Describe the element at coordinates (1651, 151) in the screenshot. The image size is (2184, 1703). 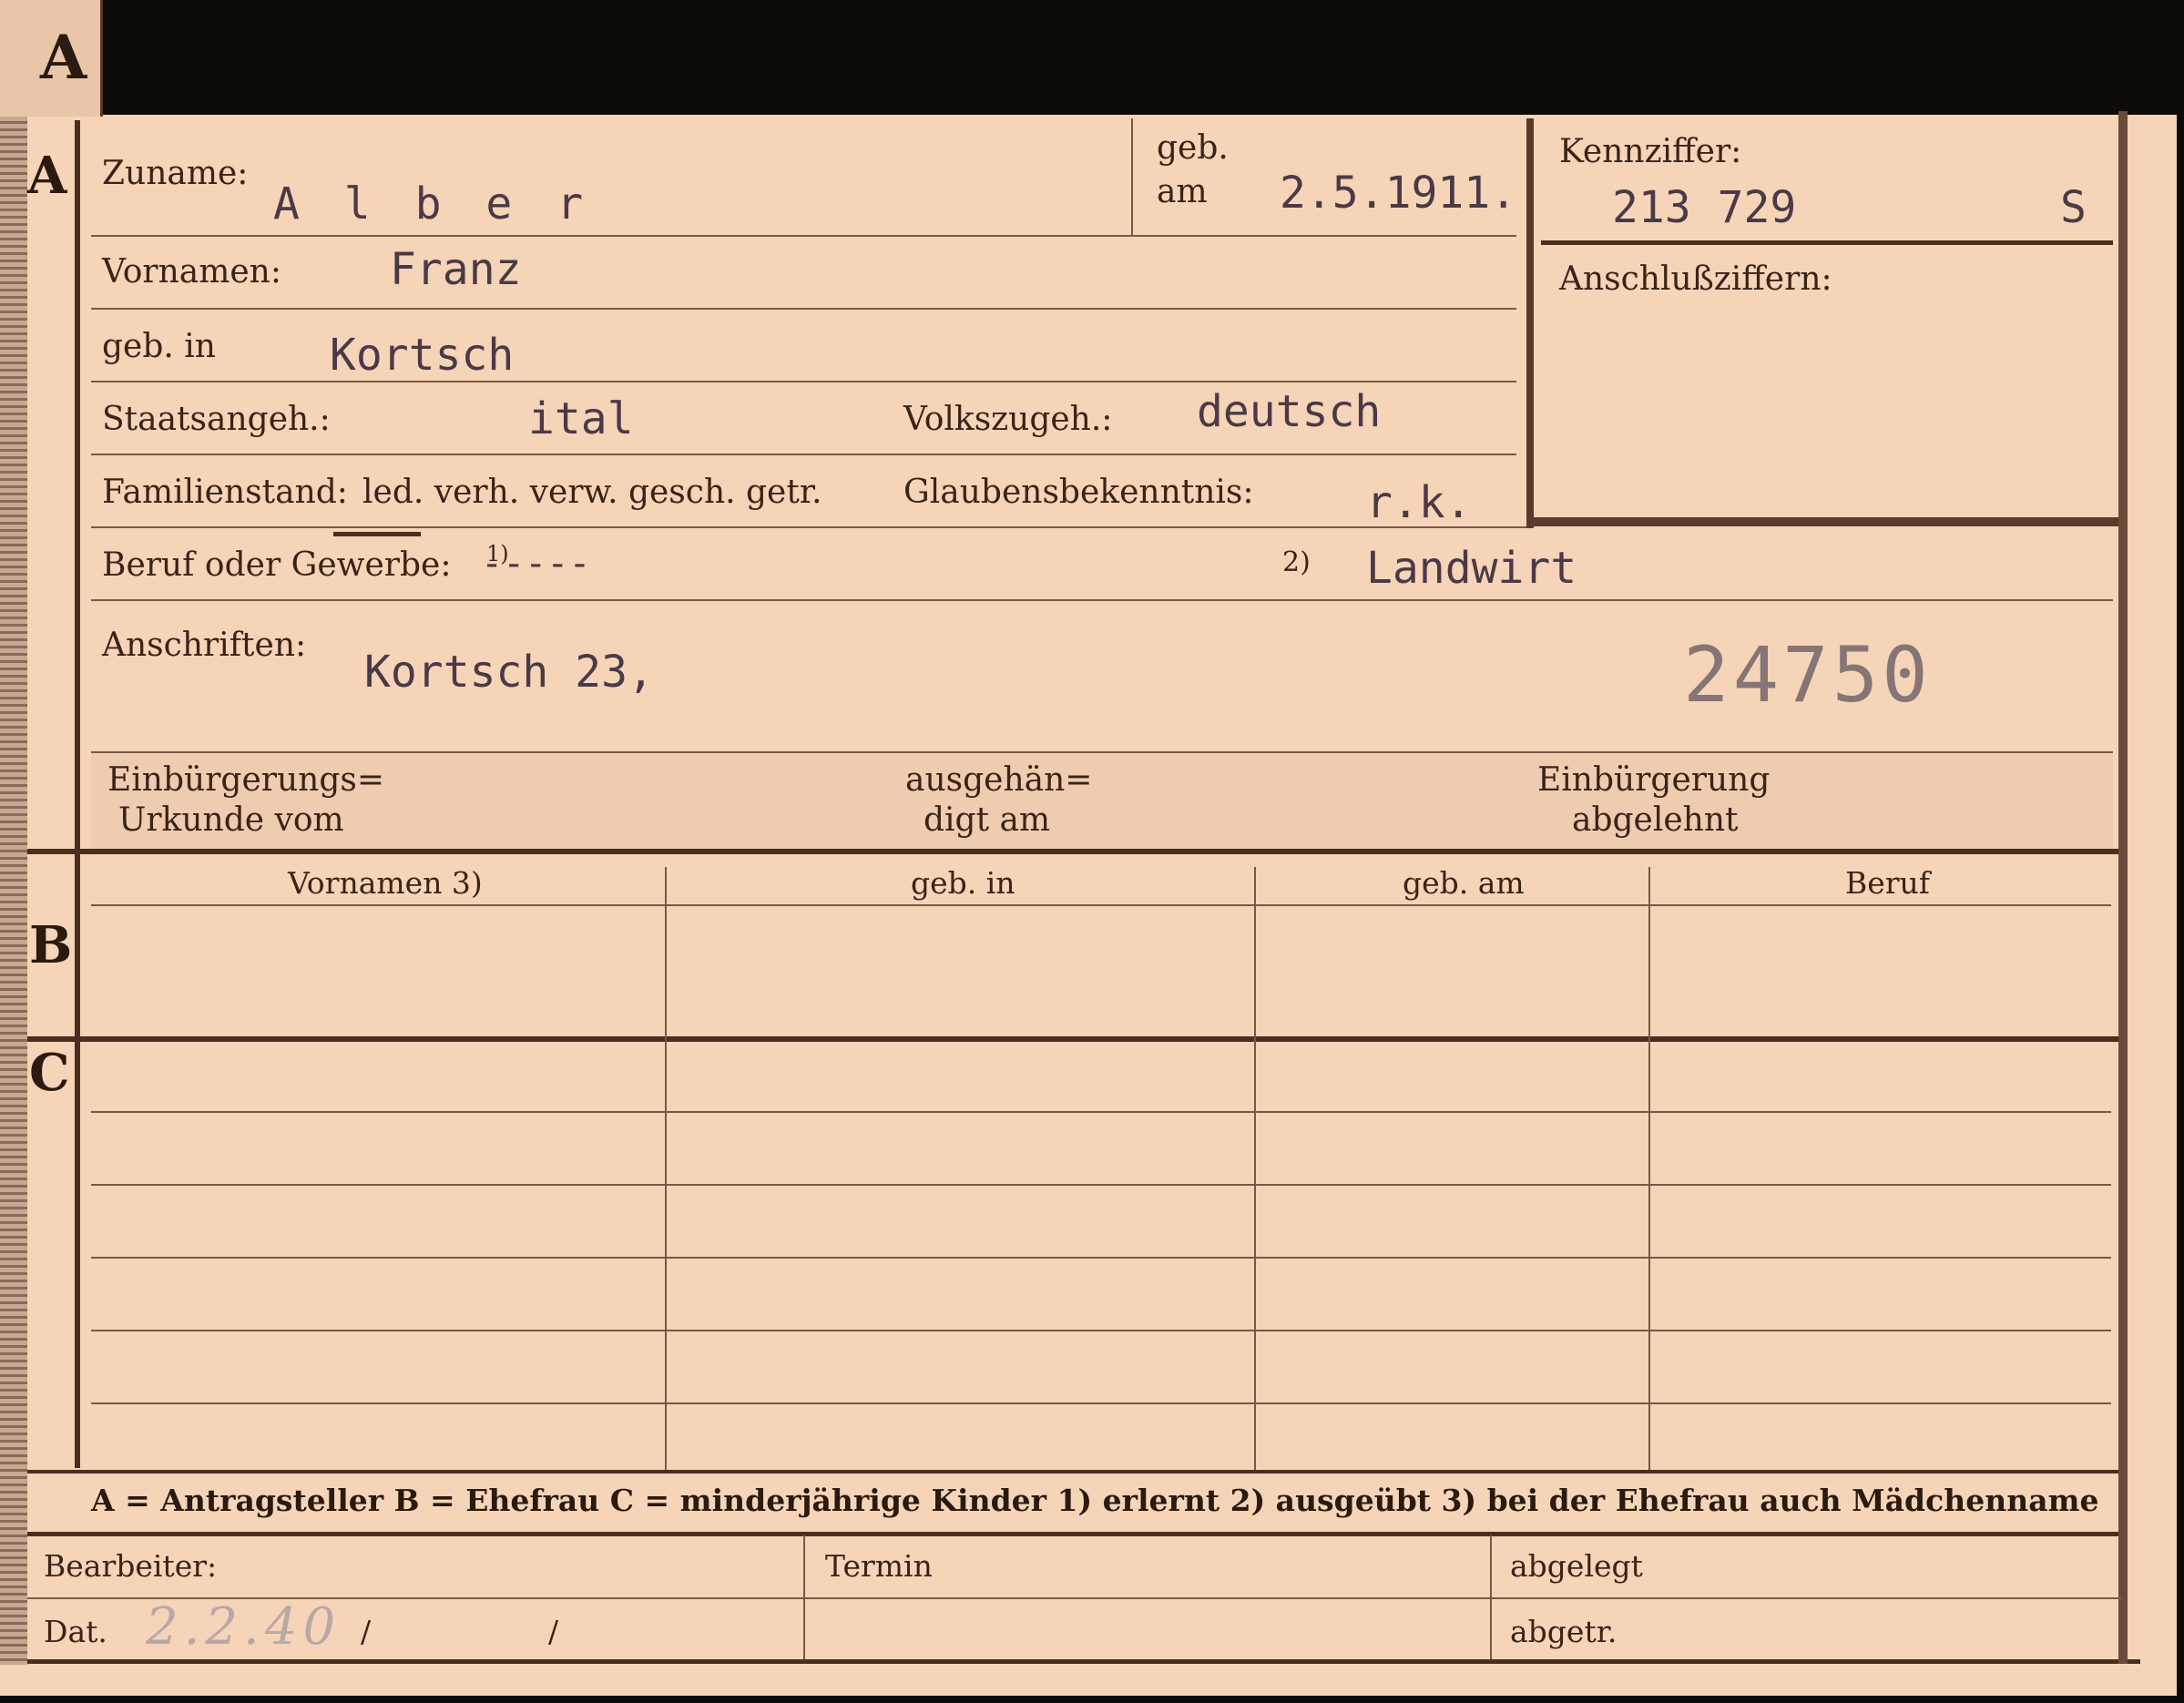
I see `kennziffer-label: Kennziffer:` at that location.